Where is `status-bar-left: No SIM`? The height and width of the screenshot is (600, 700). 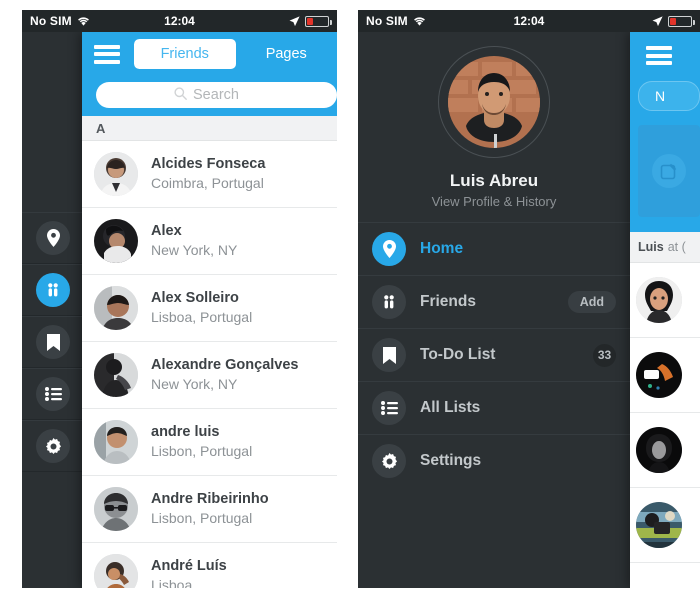
status-bar-left: No SIM is located at coordinates (56, 21).